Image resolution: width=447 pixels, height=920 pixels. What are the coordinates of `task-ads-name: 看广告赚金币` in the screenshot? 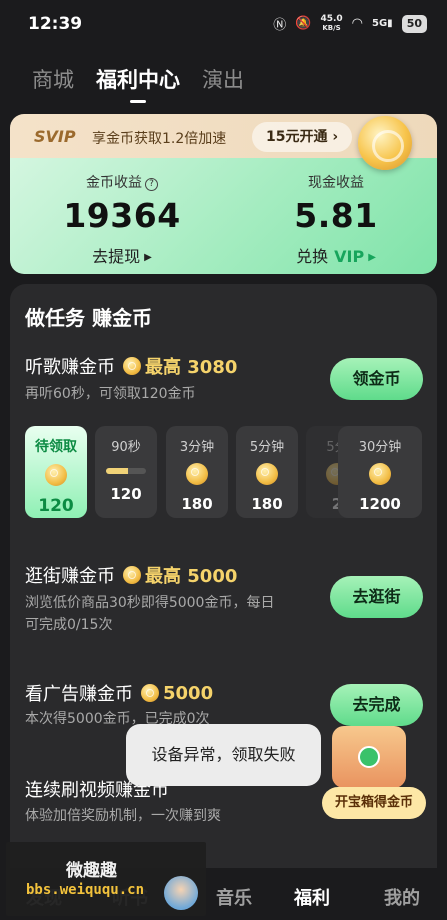 It's located at (79, 694).